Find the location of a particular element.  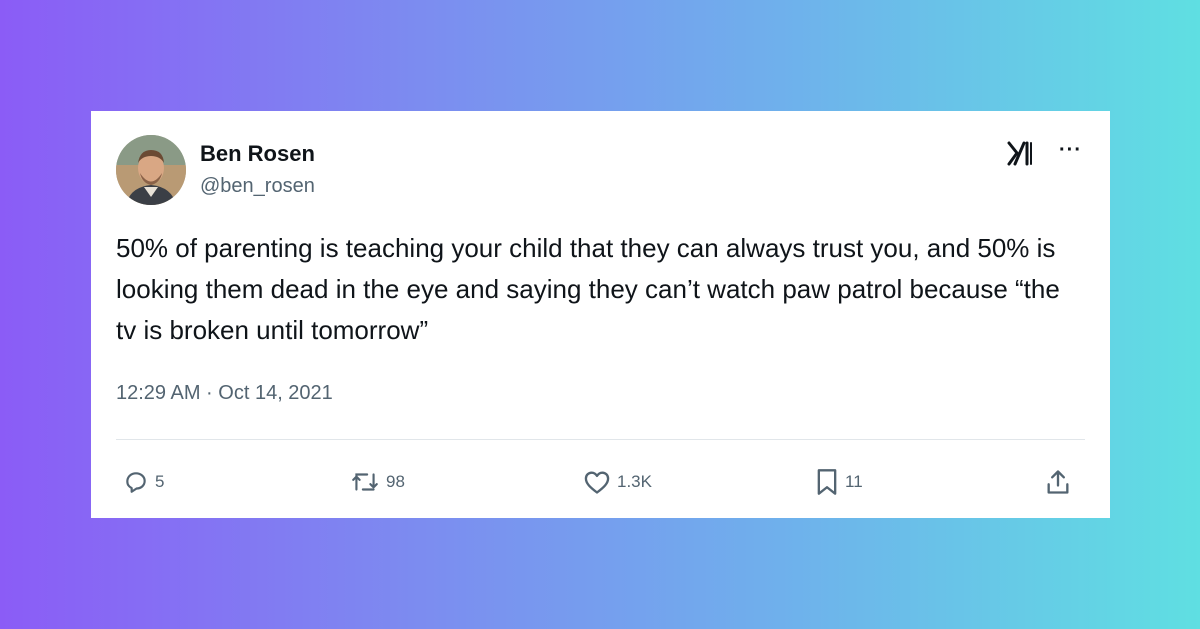

heart-icon is located at coordinates (597, 482).